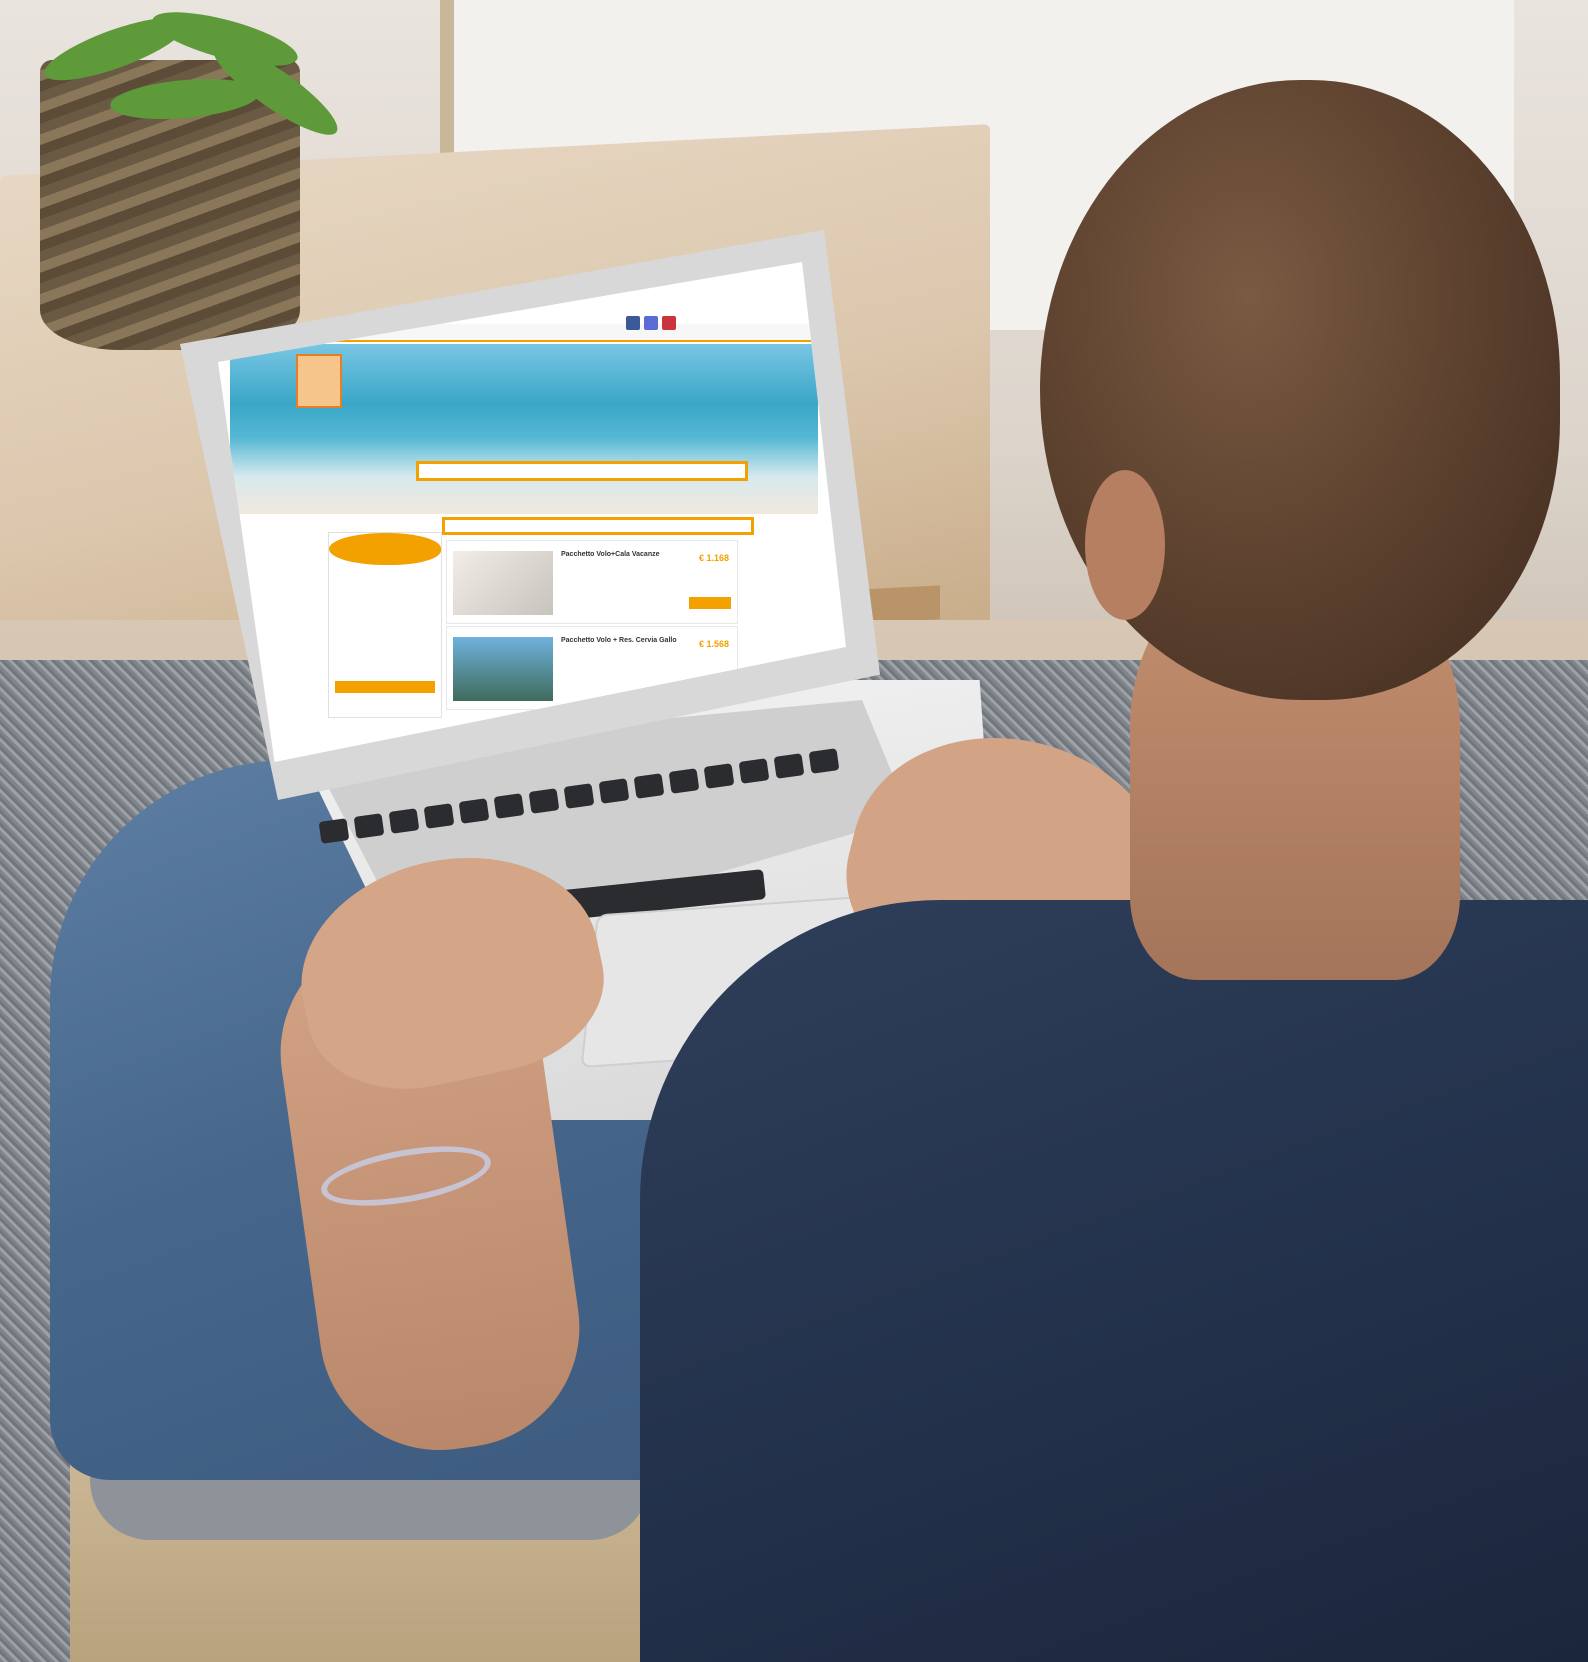 This screenshot has height=1662, width=1588. What do you see at coordinates (1125, 545) in the screenshot?
I see `ear` at bounding box center [1125, 545].